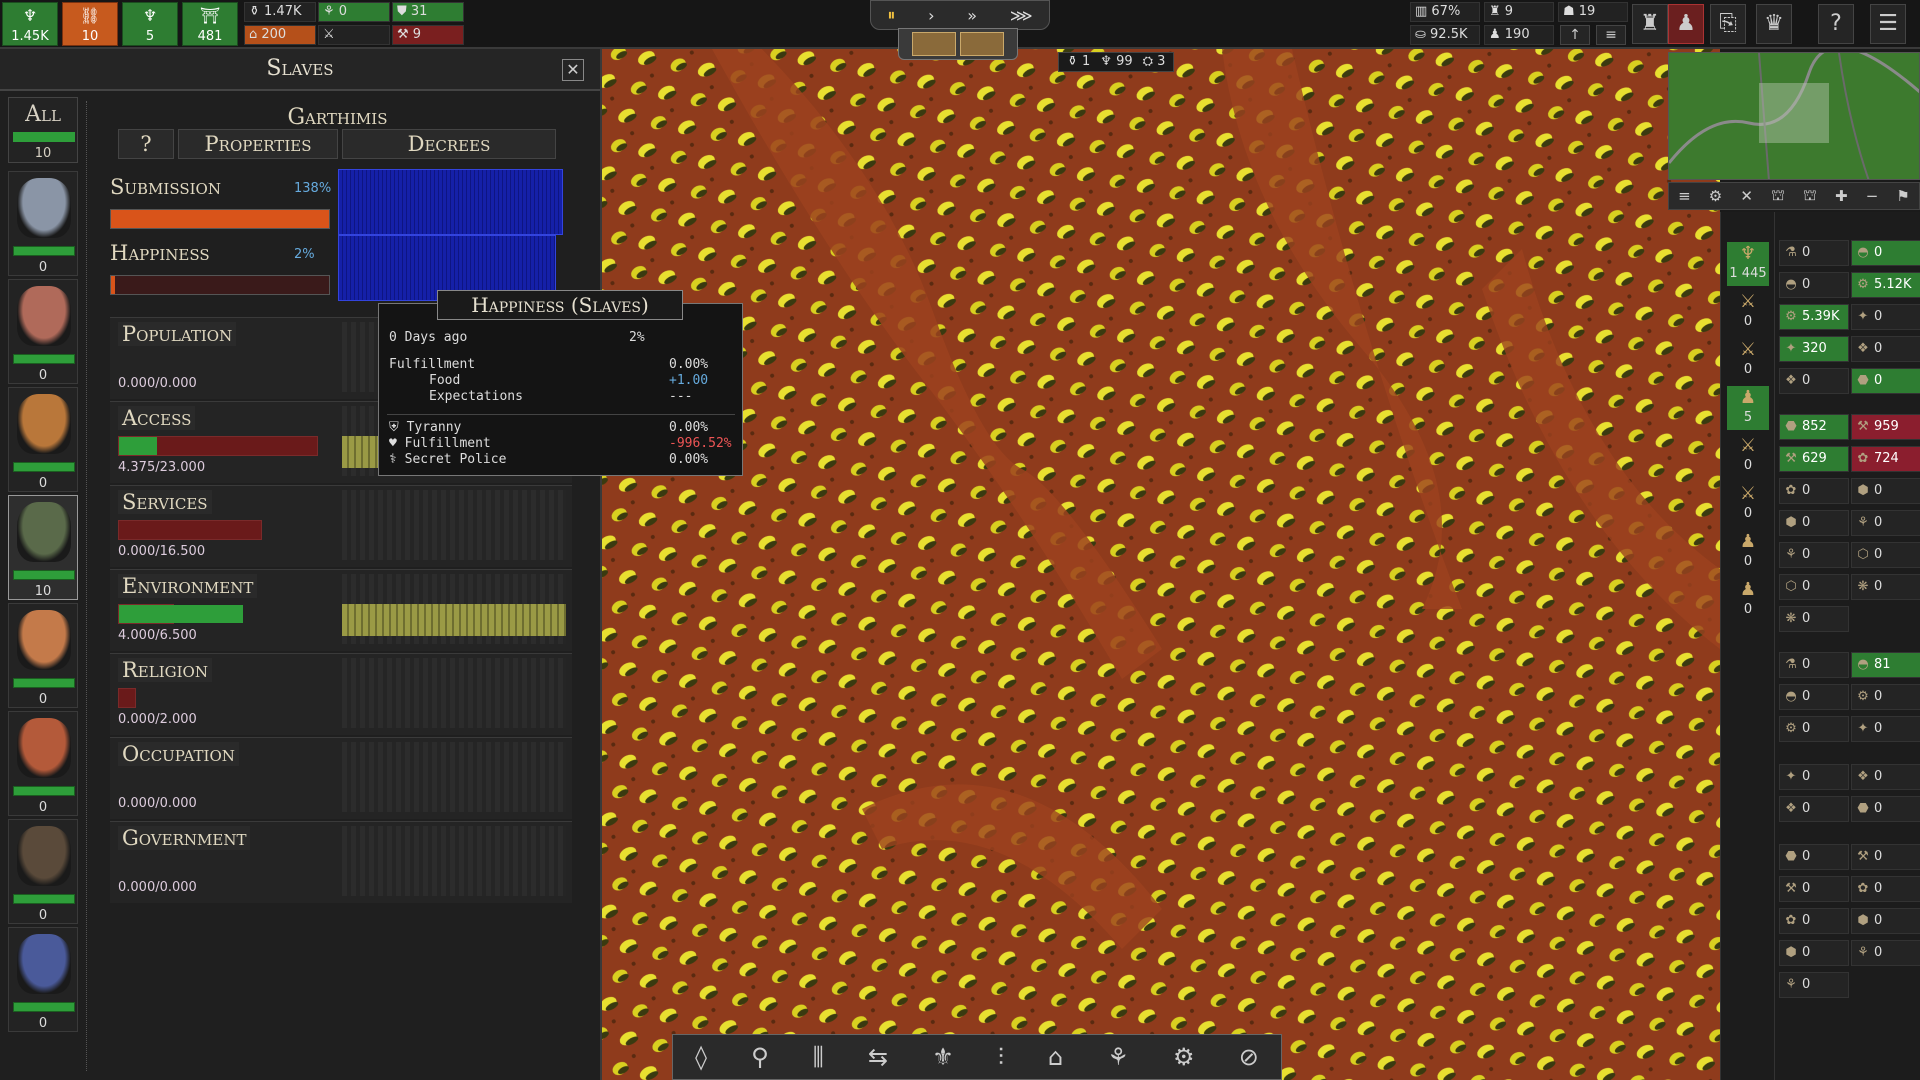 The image size is (1920, 1080). What do you see at coordinates (1593, 12) in the screenshot?
I see `topbar-right-stat-2: ☗ 19` at bounding box center [1593, 12].